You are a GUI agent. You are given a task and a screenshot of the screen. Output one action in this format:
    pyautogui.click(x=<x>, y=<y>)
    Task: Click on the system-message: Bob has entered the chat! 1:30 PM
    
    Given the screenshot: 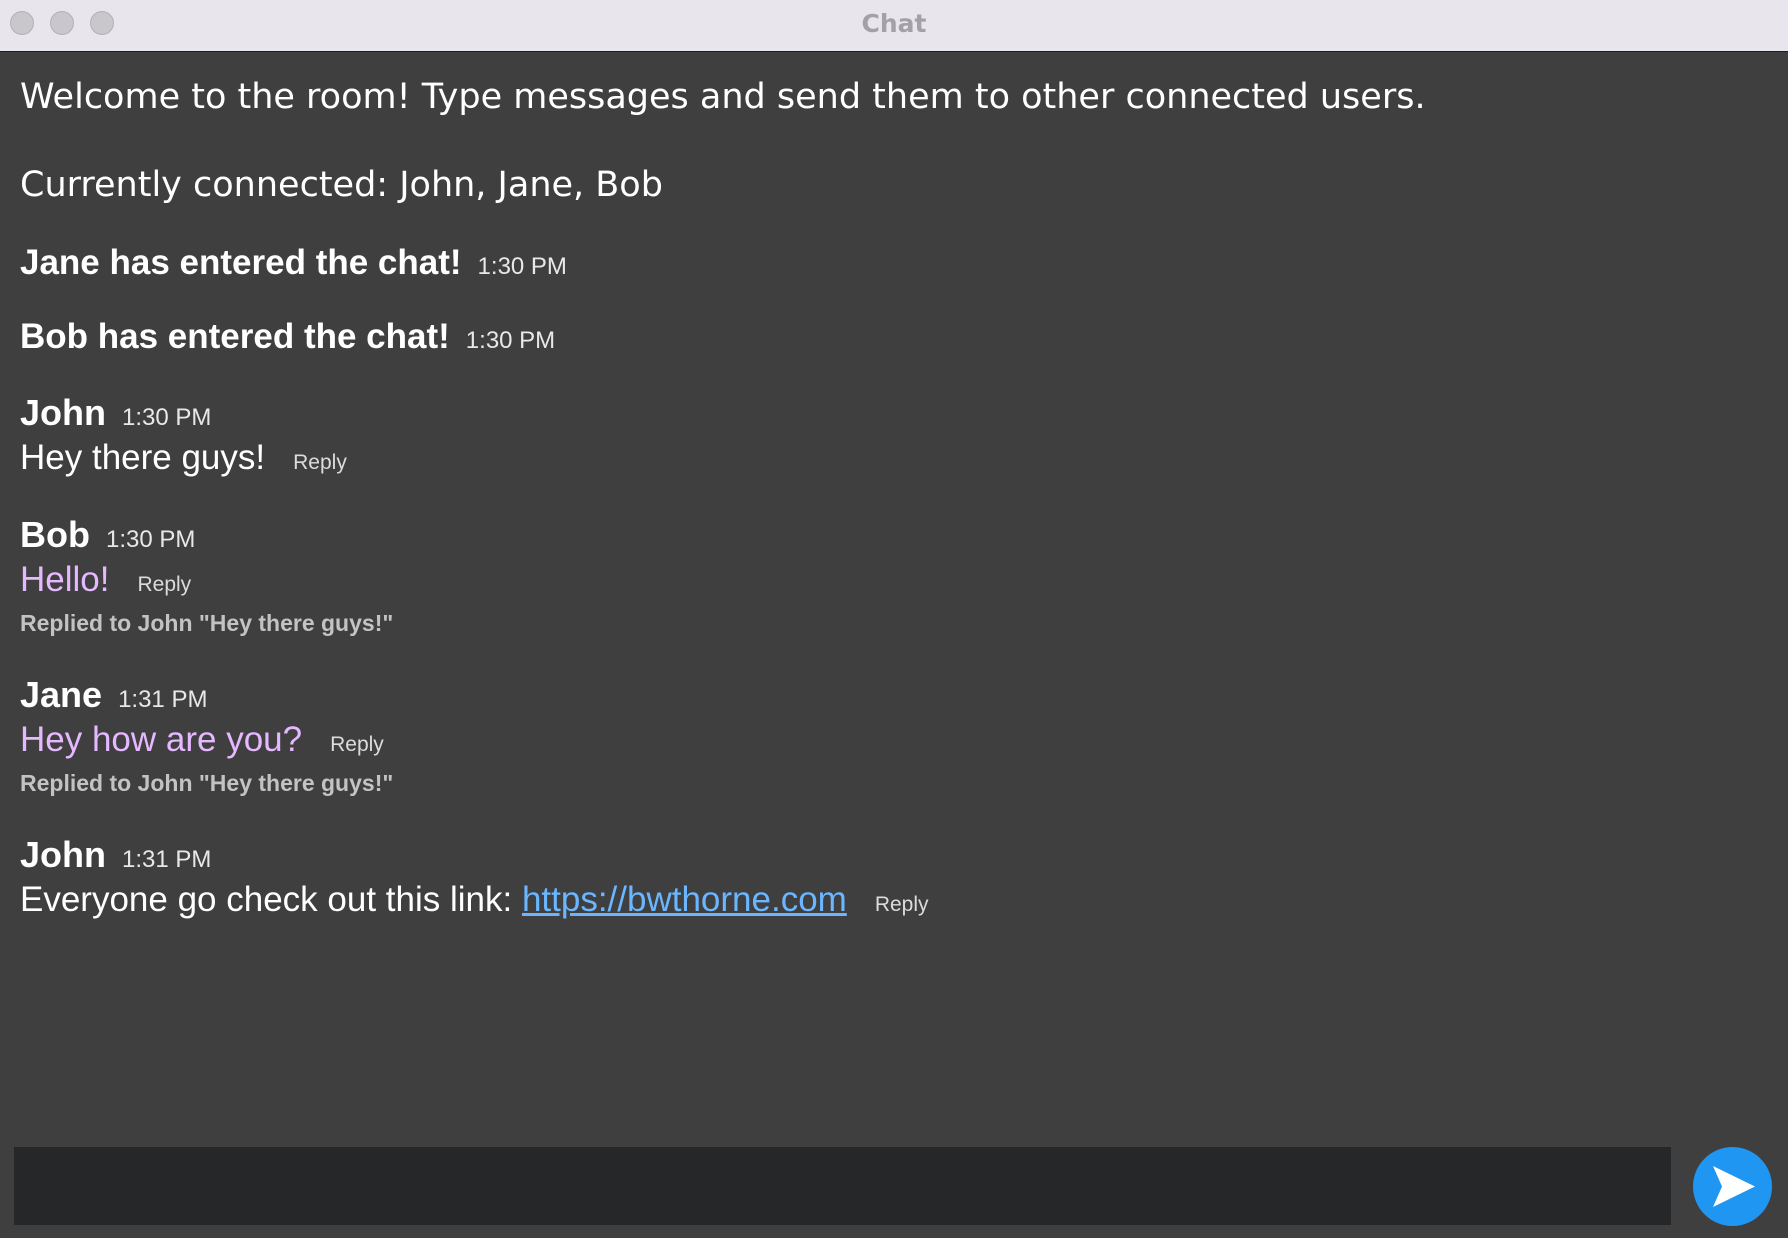 What is the action you would take?
    pyautogui.click(x=287, y=337)
    